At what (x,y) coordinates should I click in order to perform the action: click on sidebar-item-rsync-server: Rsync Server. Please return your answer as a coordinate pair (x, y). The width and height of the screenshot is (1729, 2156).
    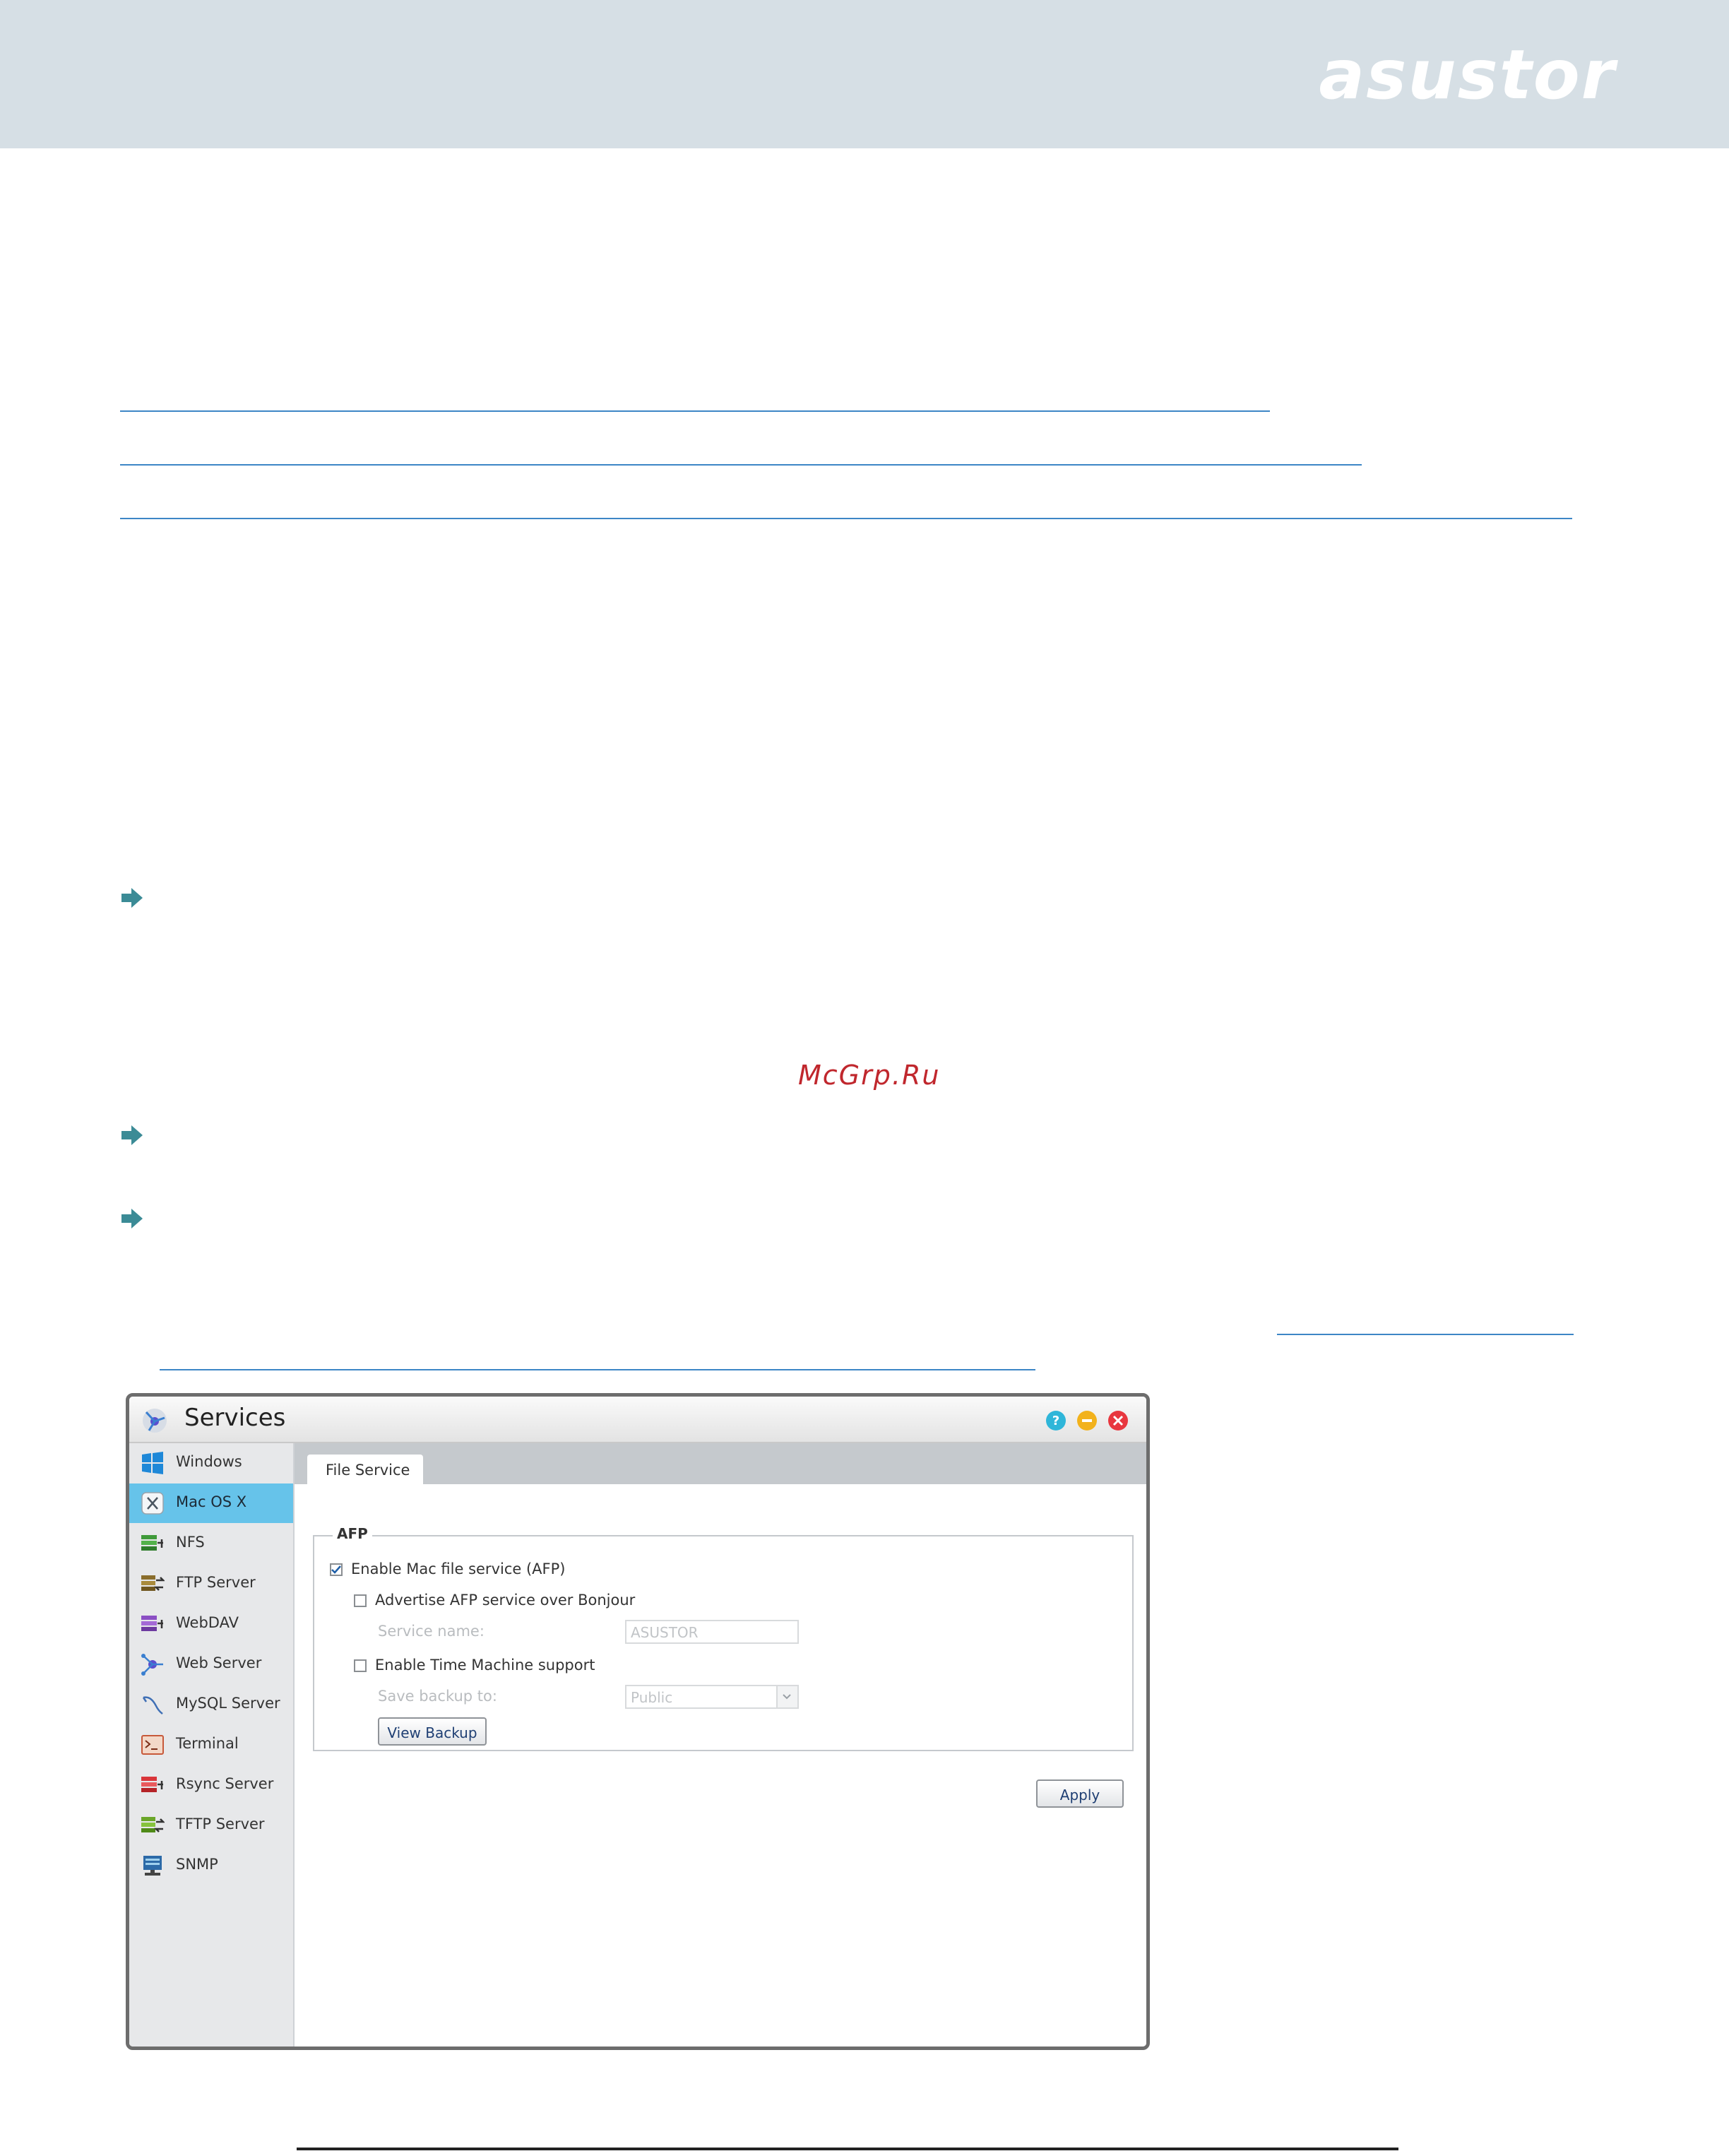
    Looking at the image, I should click on (211, 1785).